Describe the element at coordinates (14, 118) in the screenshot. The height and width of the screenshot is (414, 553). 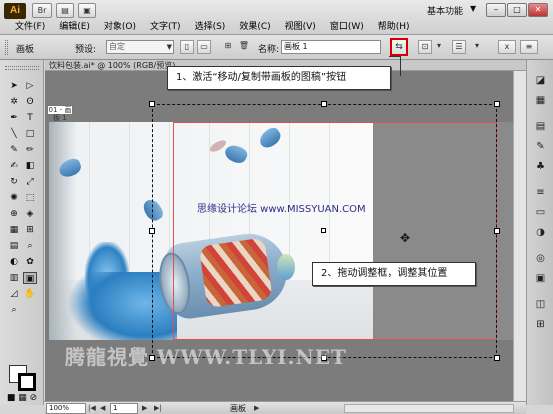
I see `pen-icon: ✒` at that location.